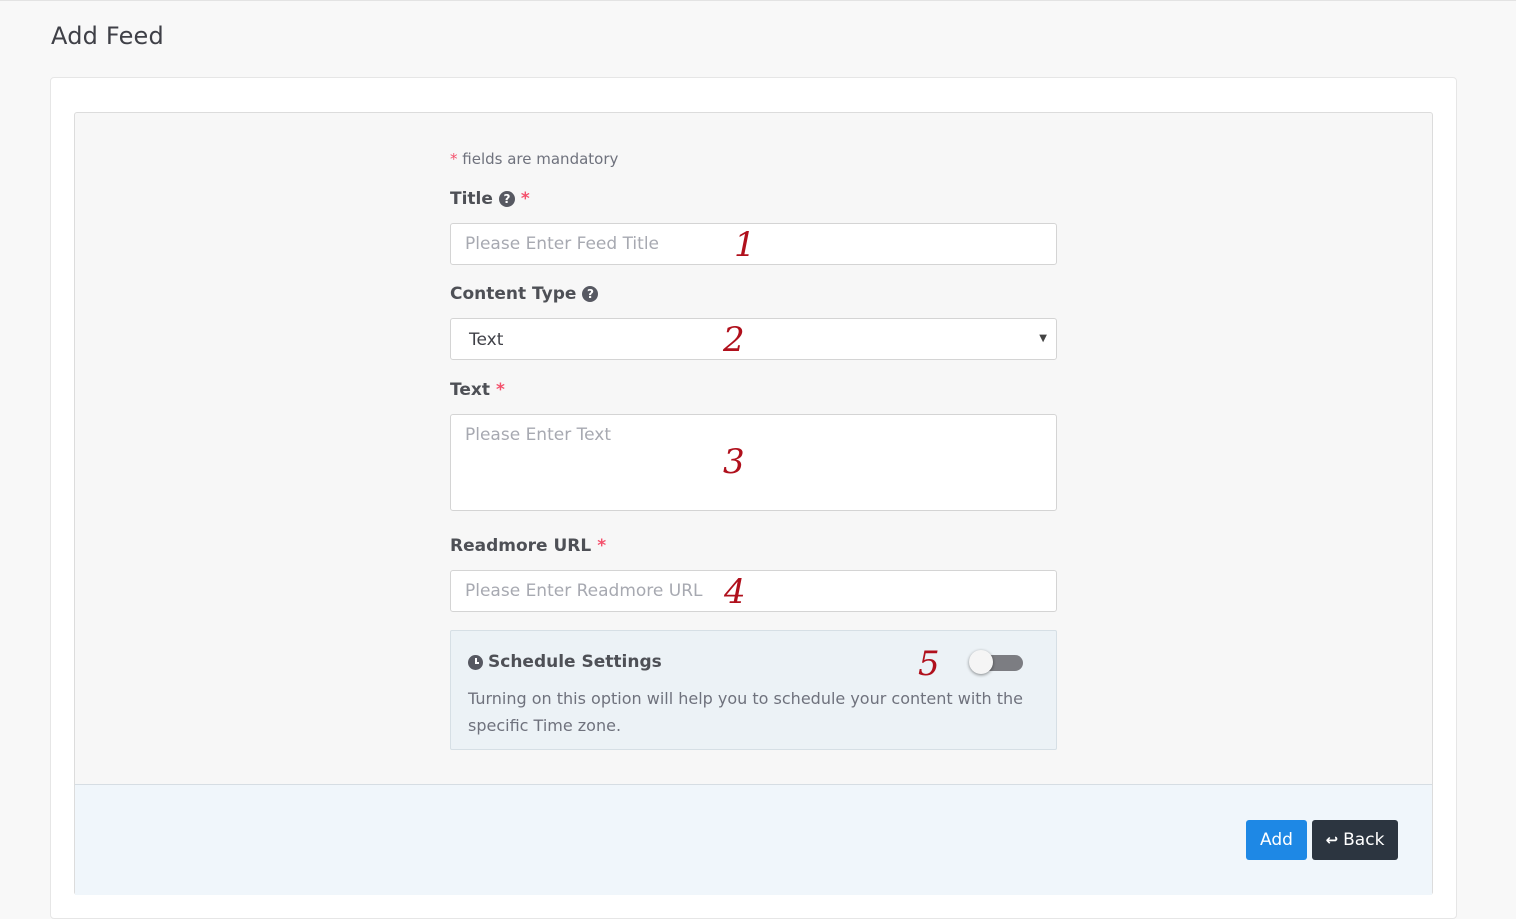 This screenshot has height=919, width=1516. What do you see at coordinates (735, 592) in the screenshot?
I see `annotation-marker-4: 4` at bounding box center [735, 592].